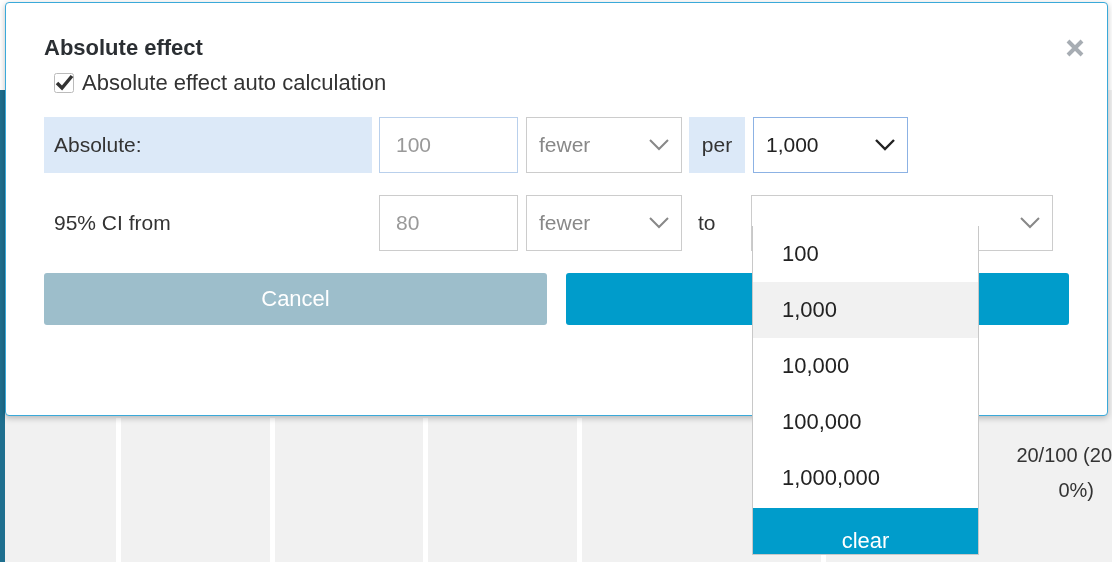 The height and width of the screenshot is (562, 1112). What do you see at coordinates (123, 48) in the screenshot?
I see `dialog-title: Absolute effect` at bounding box center [123, 48].